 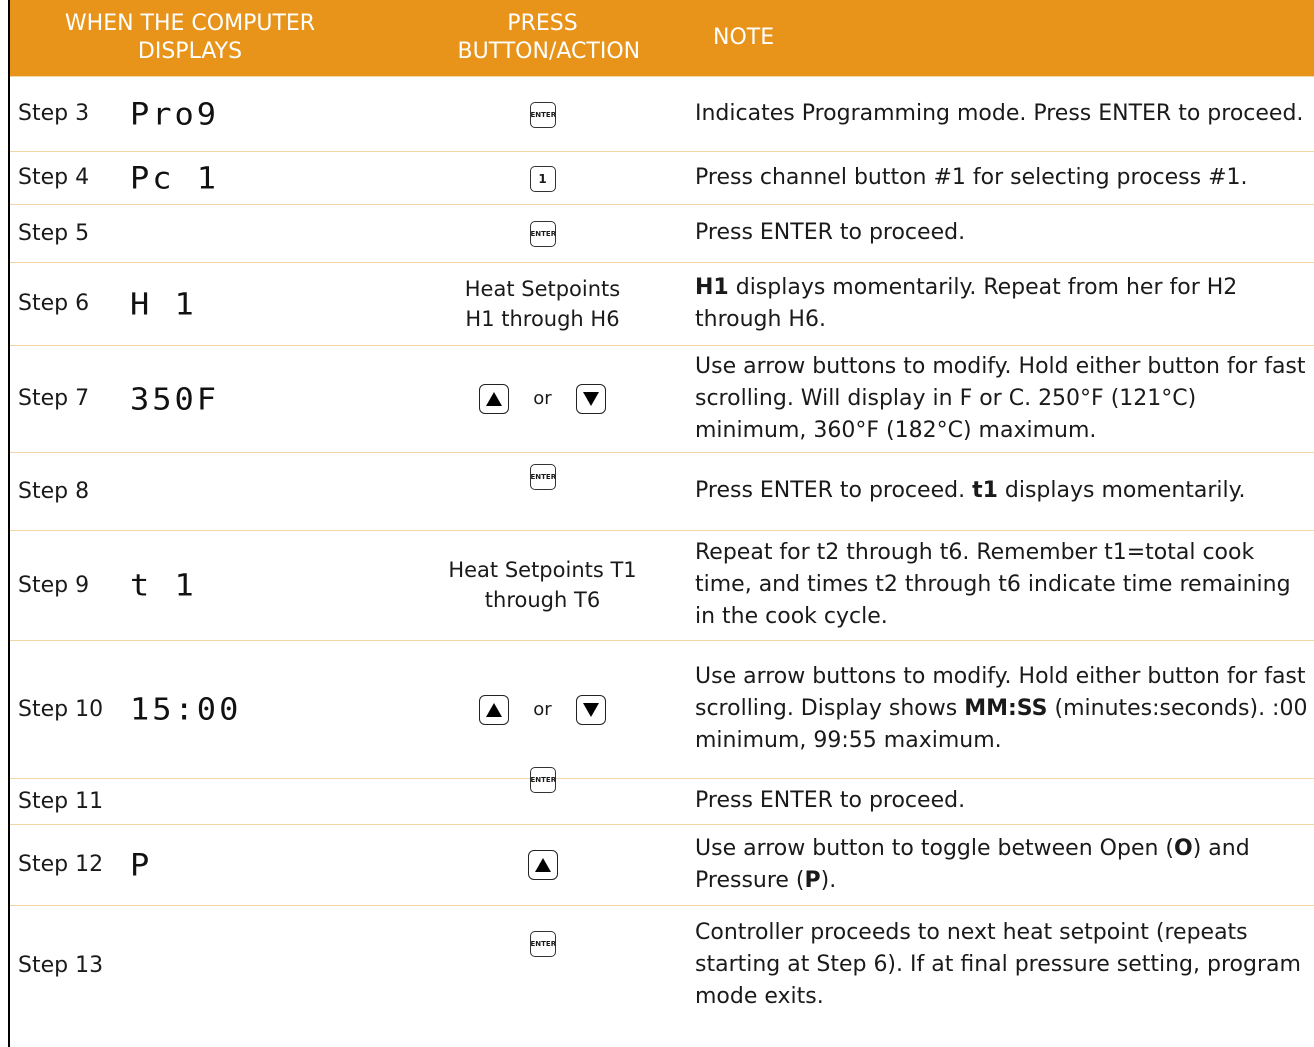 What do you see at coordinates (662, 232) in the screenshot?
I see `table-row: Step 5 ENTER Press ENTER to proceed.` at bounding box center [662, 232].